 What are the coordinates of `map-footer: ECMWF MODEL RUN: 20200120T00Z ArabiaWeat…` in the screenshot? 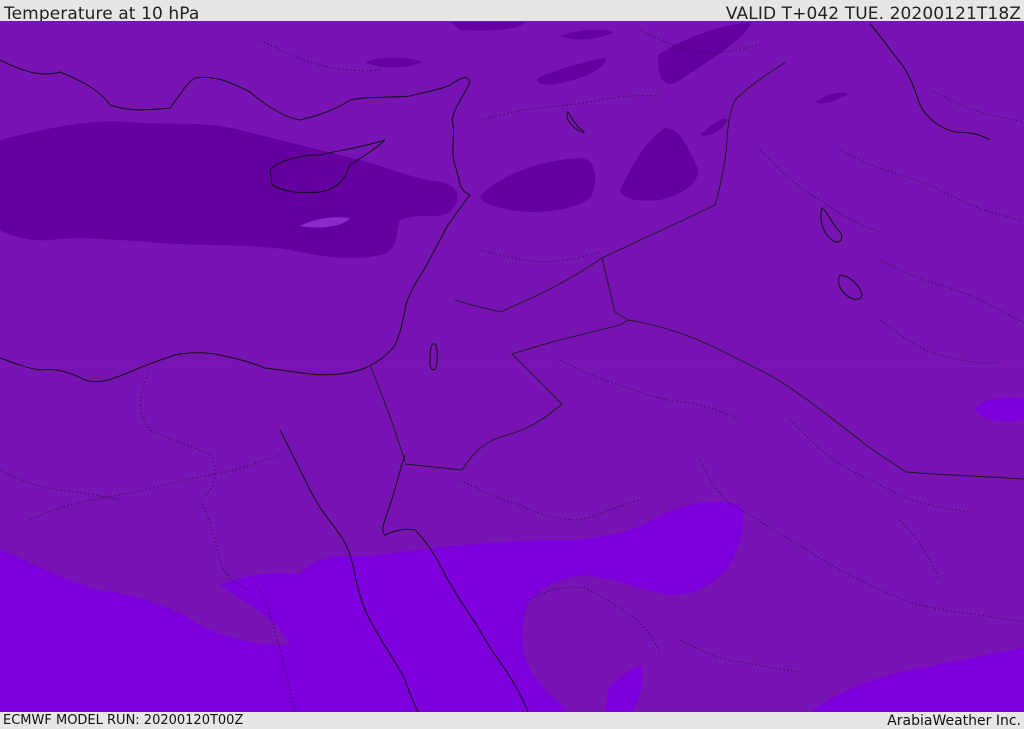 It's located at (512, 720).